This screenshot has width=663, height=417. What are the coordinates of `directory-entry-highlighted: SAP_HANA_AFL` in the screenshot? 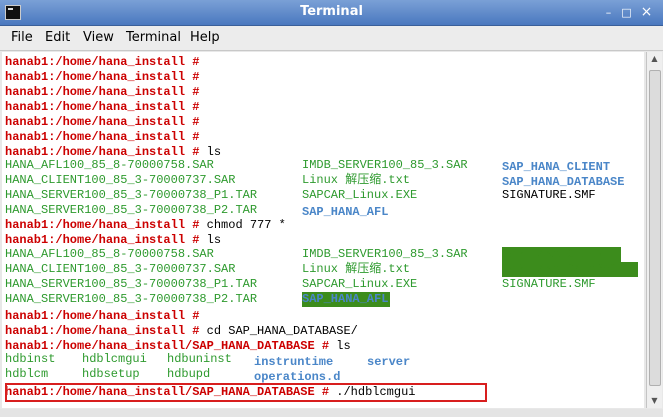 It's located at (346, 299).